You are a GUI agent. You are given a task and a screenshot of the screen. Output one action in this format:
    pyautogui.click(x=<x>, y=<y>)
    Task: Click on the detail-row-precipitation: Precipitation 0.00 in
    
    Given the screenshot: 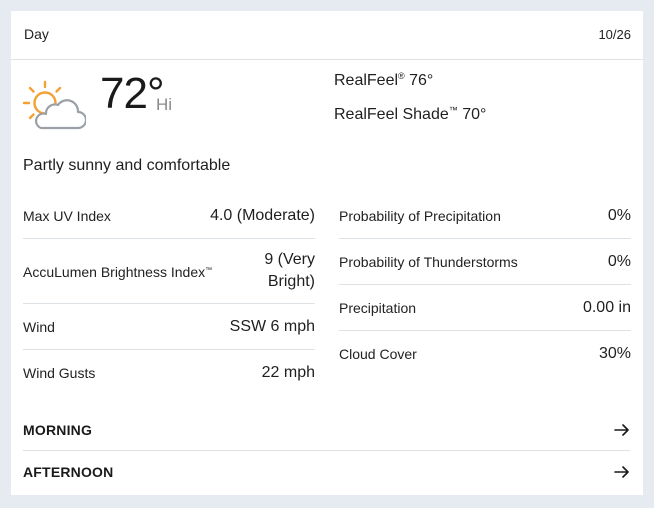 What is the action you would take?
    pyautogui.click(x=485, y=308)
    